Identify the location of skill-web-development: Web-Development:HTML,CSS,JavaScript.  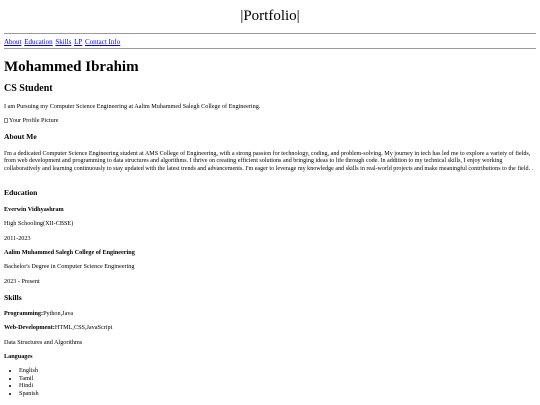
(58, 327).